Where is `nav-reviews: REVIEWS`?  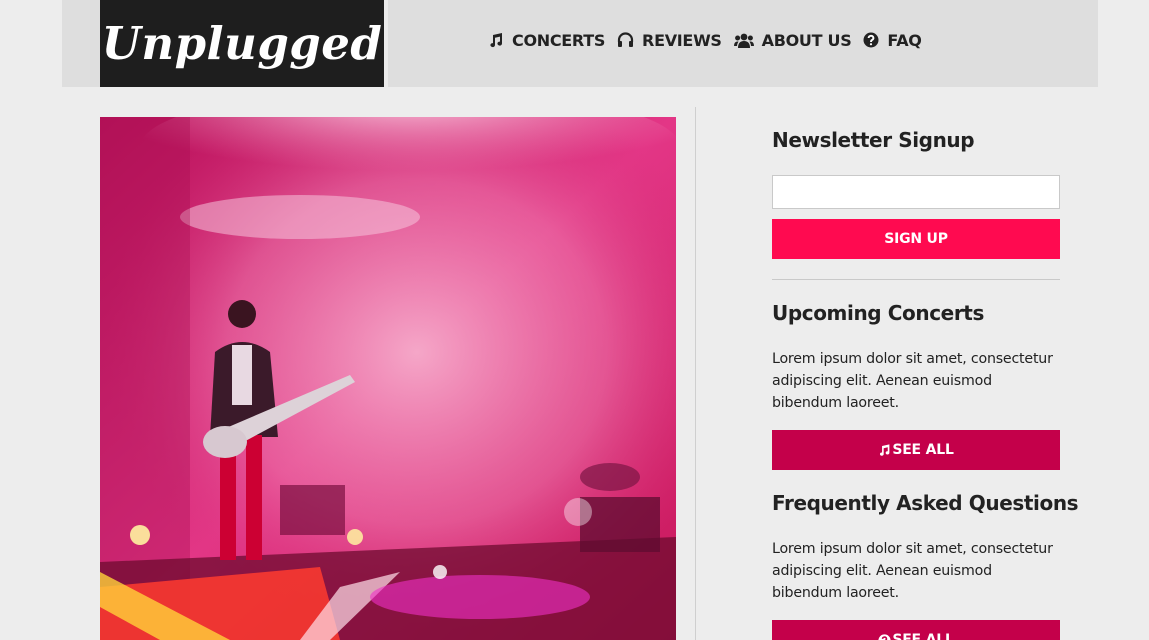 nav-reviews: REVIEWS is located at coordinates (669, 40).